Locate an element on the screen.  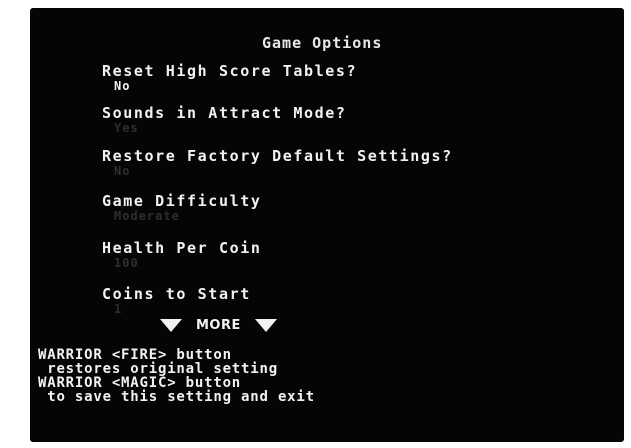
option-value: 100 is located at coordinates (126, 263).